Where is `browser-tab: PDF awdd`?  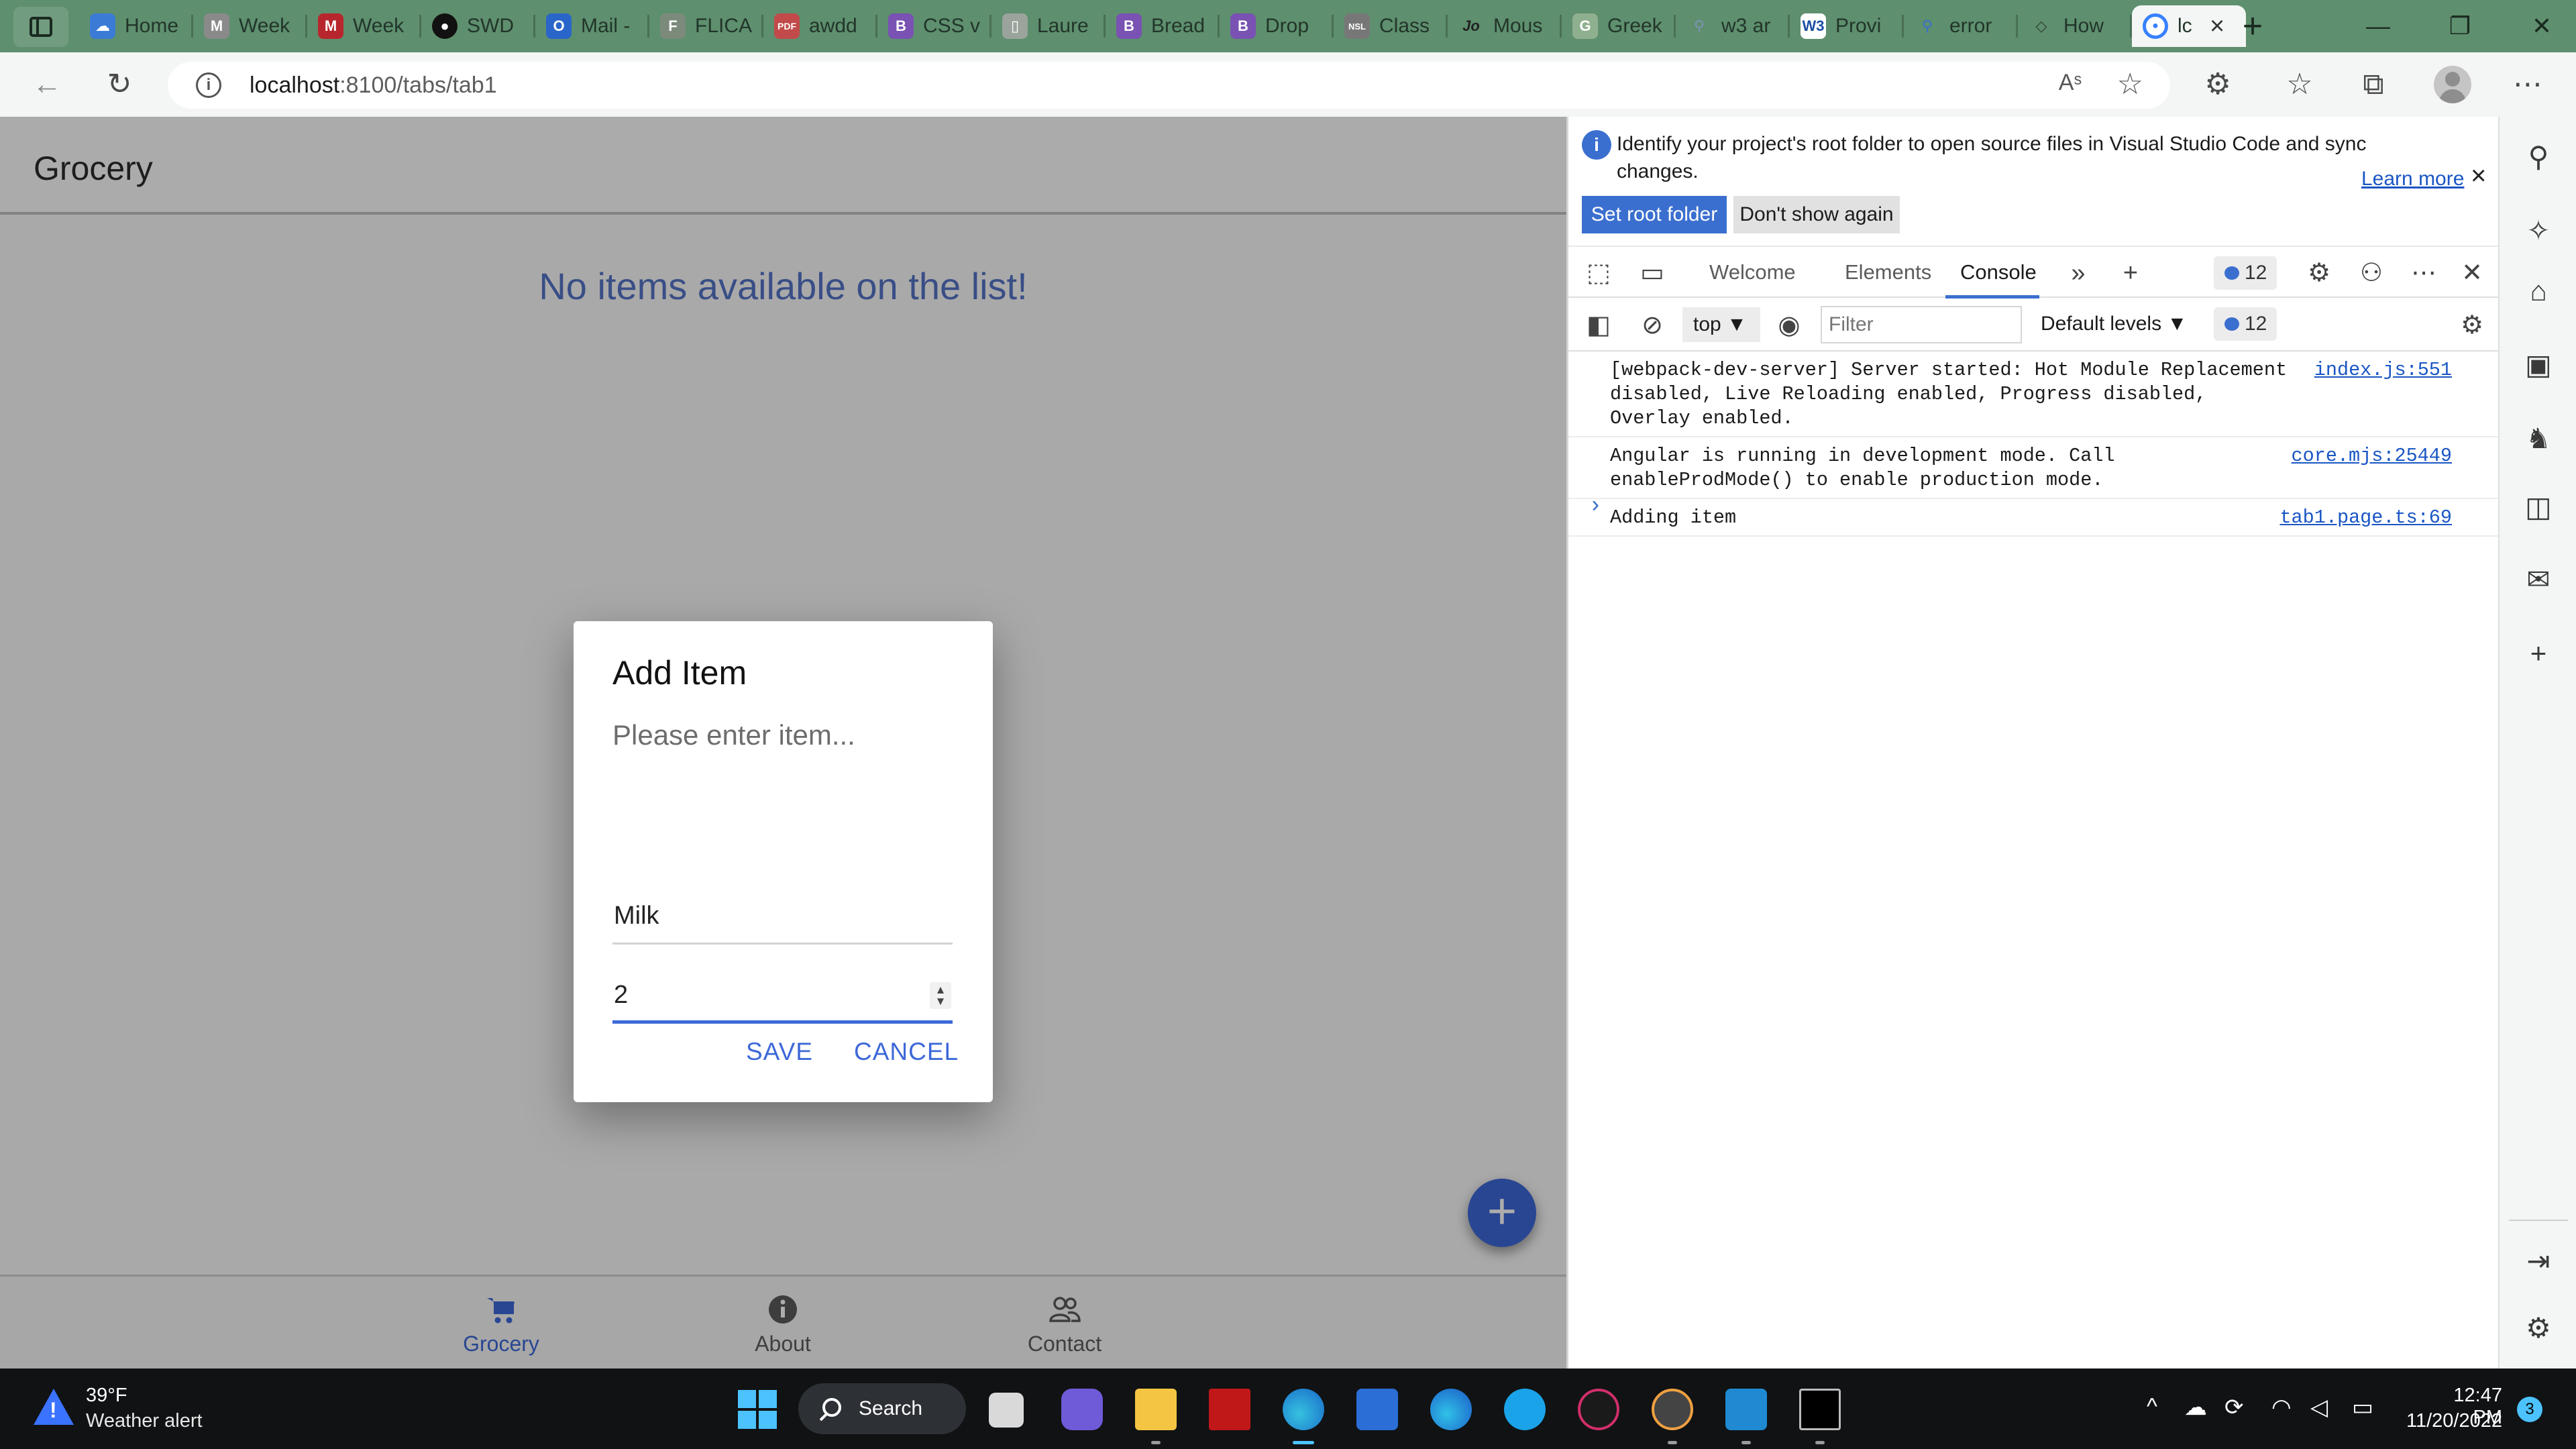 browser-tab: PDF awdd is located at coordinates (820, 26).